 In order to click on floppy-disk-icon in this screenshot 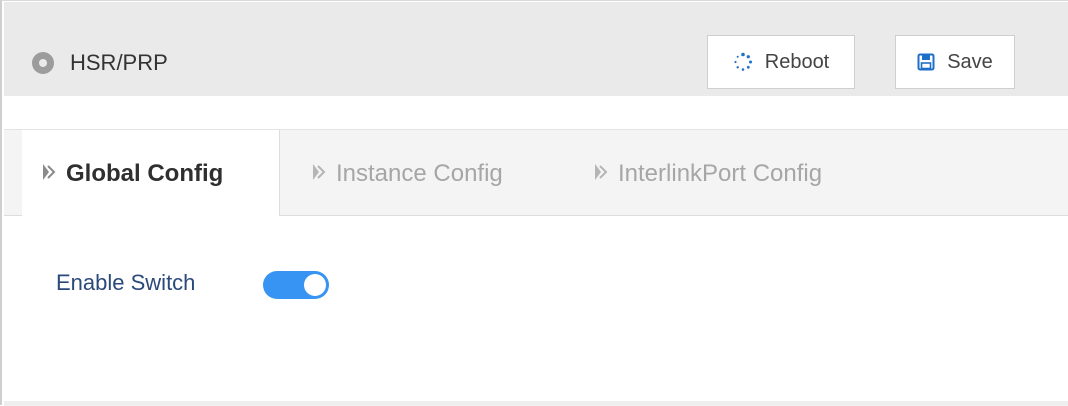, I will do `click(926, 62)`.